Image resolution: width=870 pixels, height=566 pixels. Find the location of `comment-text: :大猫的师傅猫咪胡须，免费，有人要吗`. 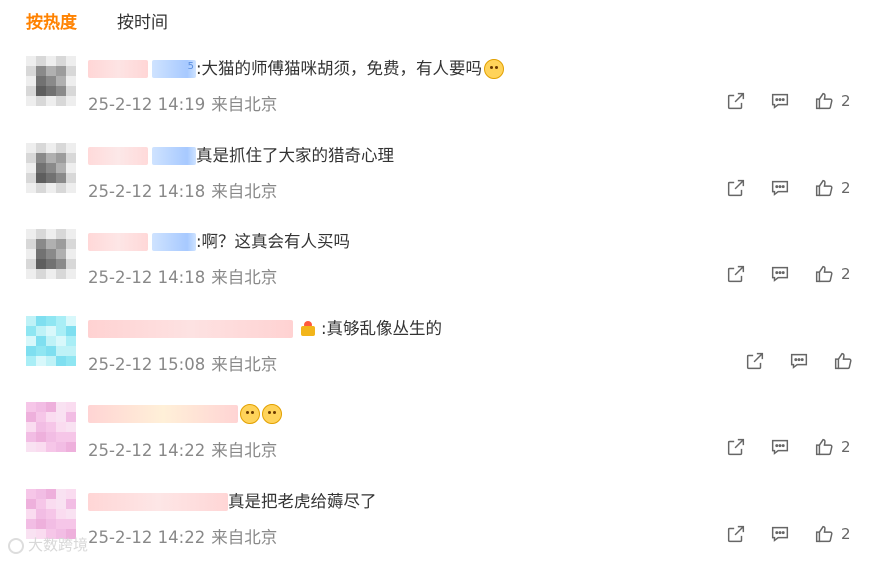

comment-text: :大猫的师傅猫咪胡须，免费，有人要吗 is located at coordinates (339, 68).